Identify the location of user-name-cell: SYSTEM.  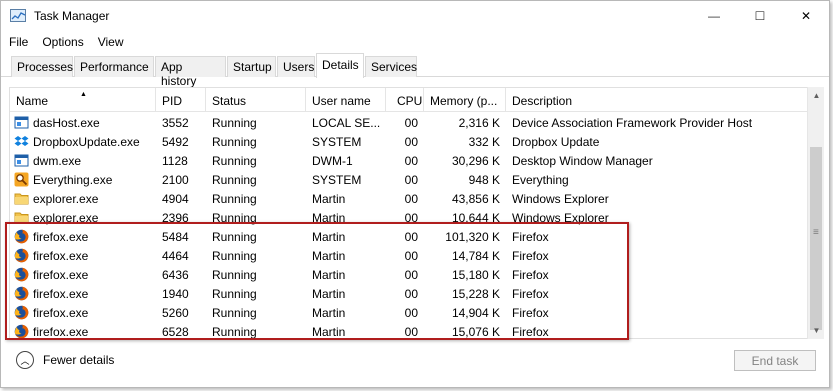
(337, 180).